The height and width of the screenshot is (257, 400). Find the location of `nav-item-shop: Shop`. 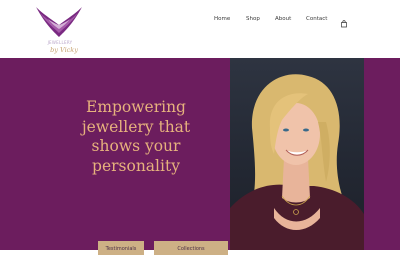

nav-item-shop: Shop is located at coordinates (253, 19).